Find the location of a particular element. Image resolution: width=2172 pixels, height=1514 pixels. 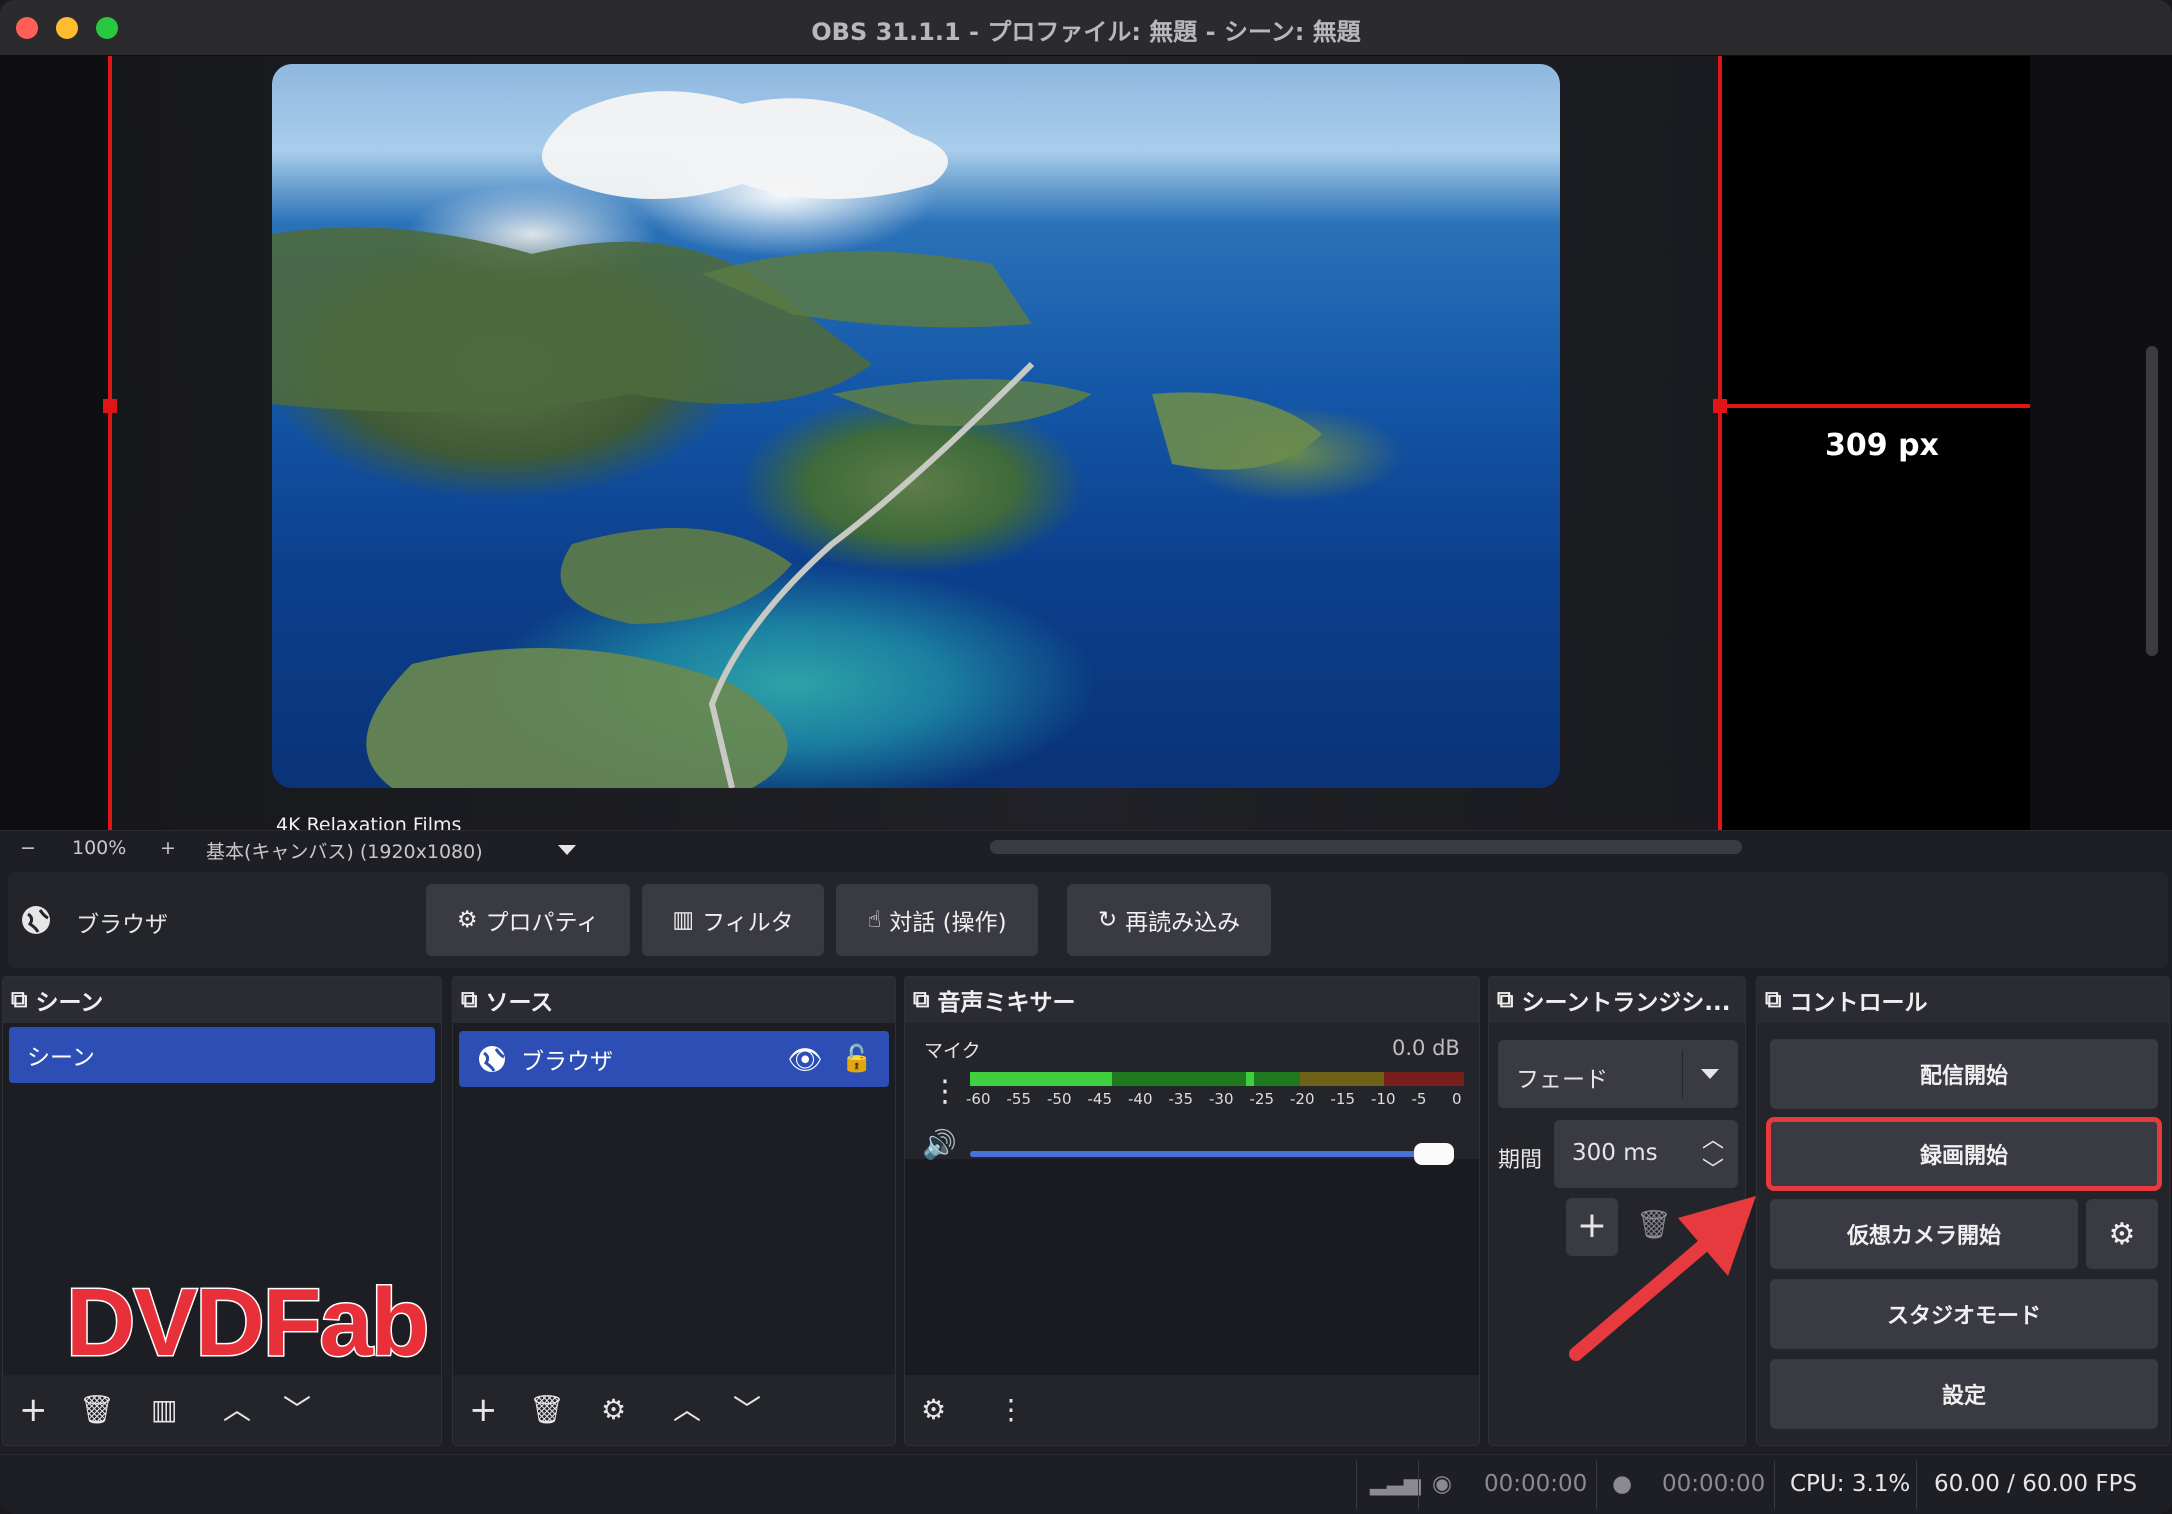

duration-value: 300 ms is located at coordinates (1615, 1153).